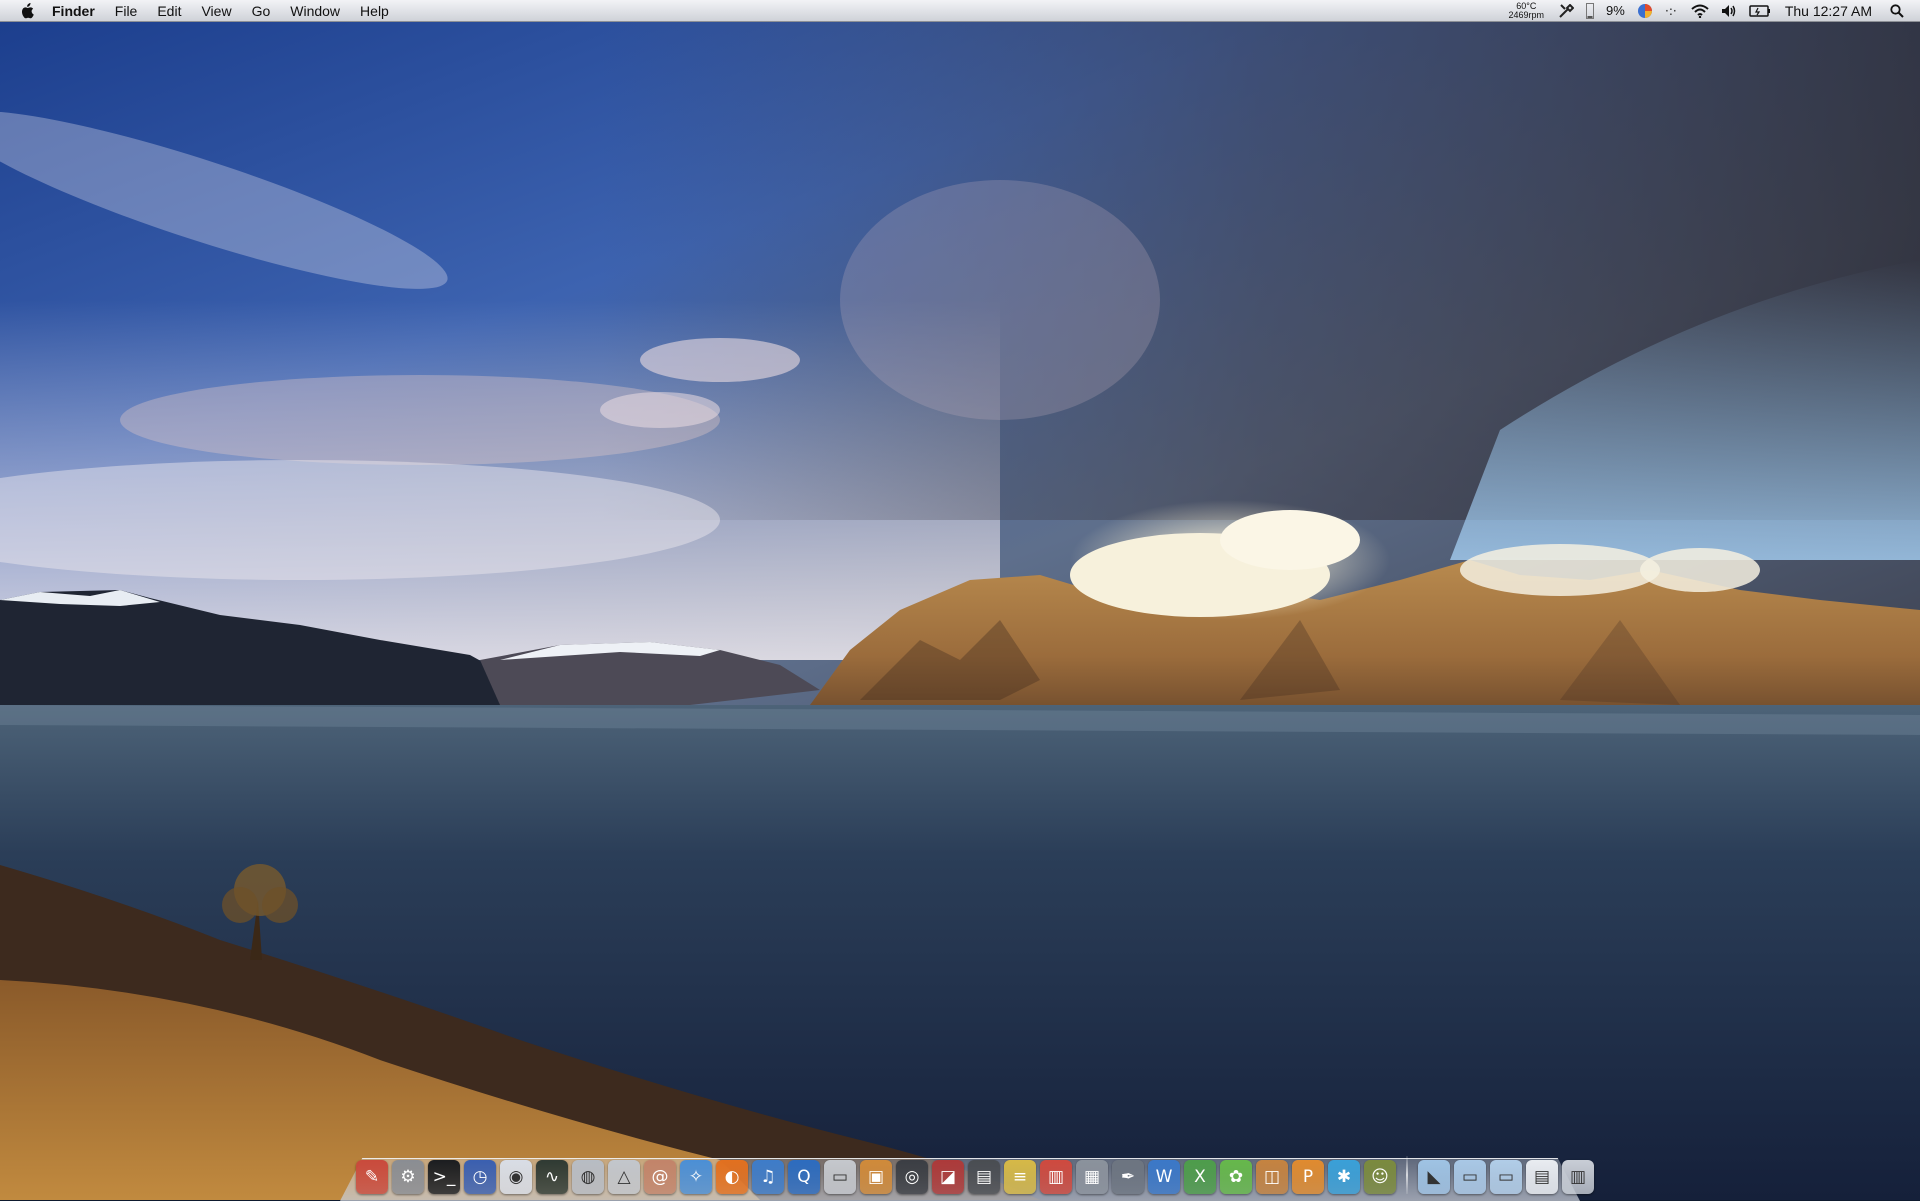 Image resolution: width=1920 pixels, height=1201 pixels. Describe the element at coordinates (1164, 1177) in the screenshot. I see `word-icon: W` at that location.